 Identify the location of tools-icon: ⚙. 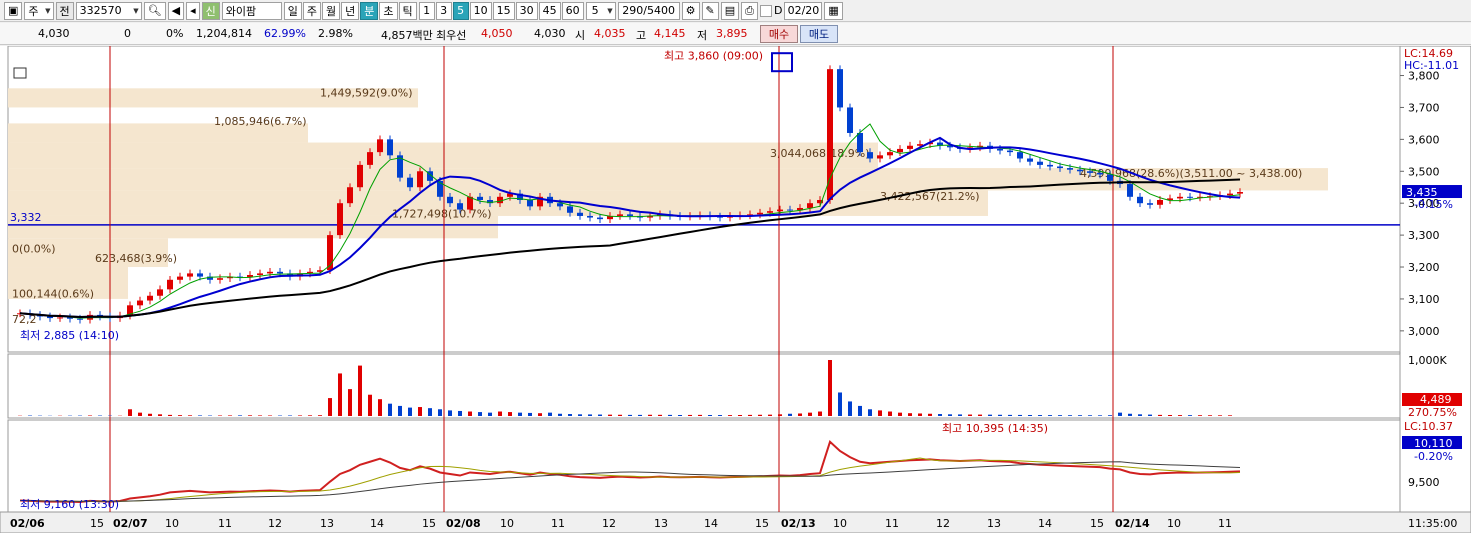
(690, 10).